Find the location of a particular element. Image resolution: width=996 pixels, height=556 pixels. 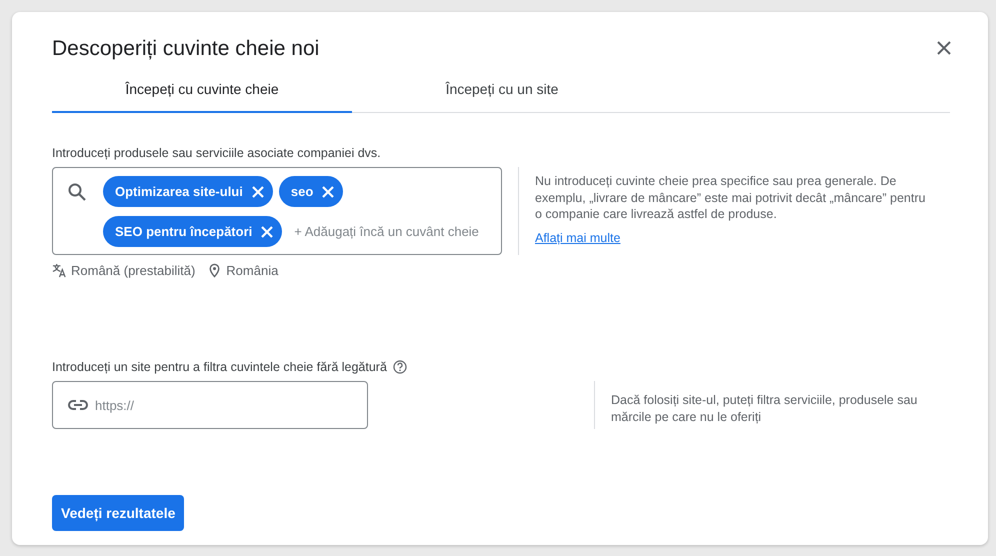

translate-icon is located at coordinates (59, 270).